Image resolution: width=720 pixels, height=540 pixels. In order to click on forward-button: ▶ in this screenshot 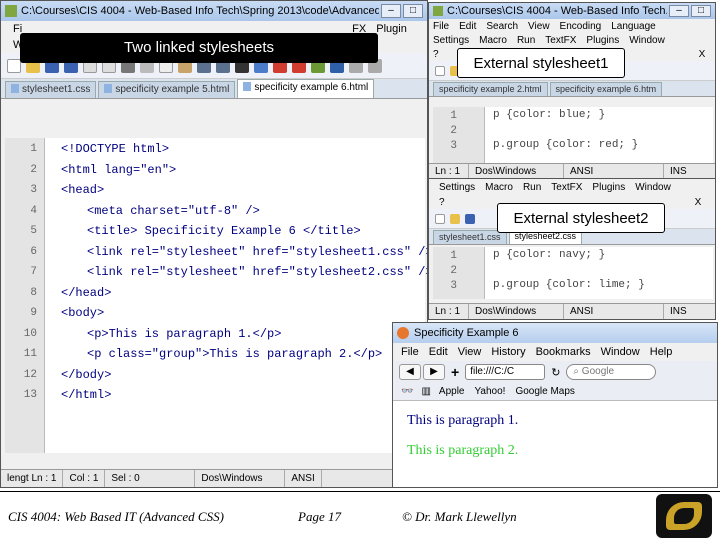, I will do `click(434, 372)`.